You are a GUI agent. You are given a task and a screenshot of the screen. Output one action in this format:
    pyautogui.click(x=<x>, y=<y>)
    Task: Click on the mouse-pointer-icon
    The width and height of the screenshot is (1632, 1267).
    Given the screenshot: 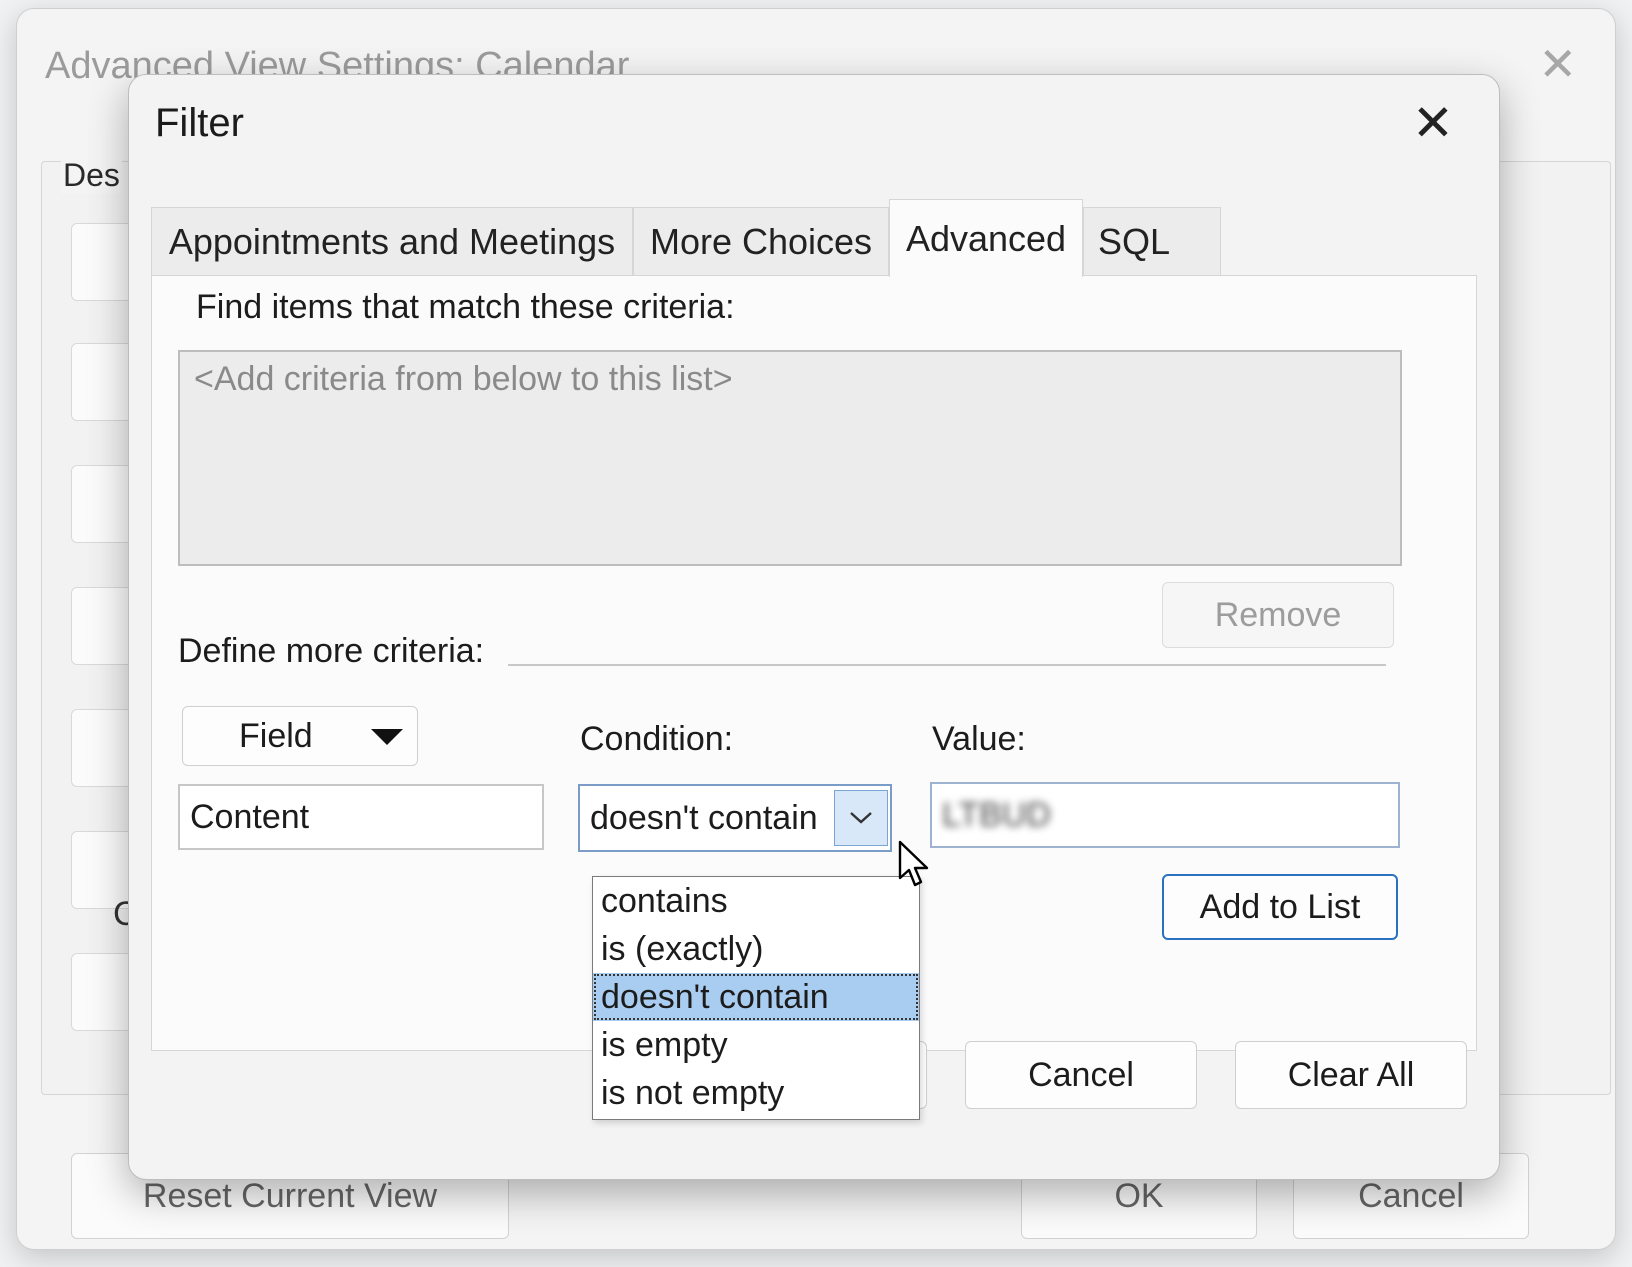 What is the action you would take?
    pyautogui.click(x=913, y=863)
    